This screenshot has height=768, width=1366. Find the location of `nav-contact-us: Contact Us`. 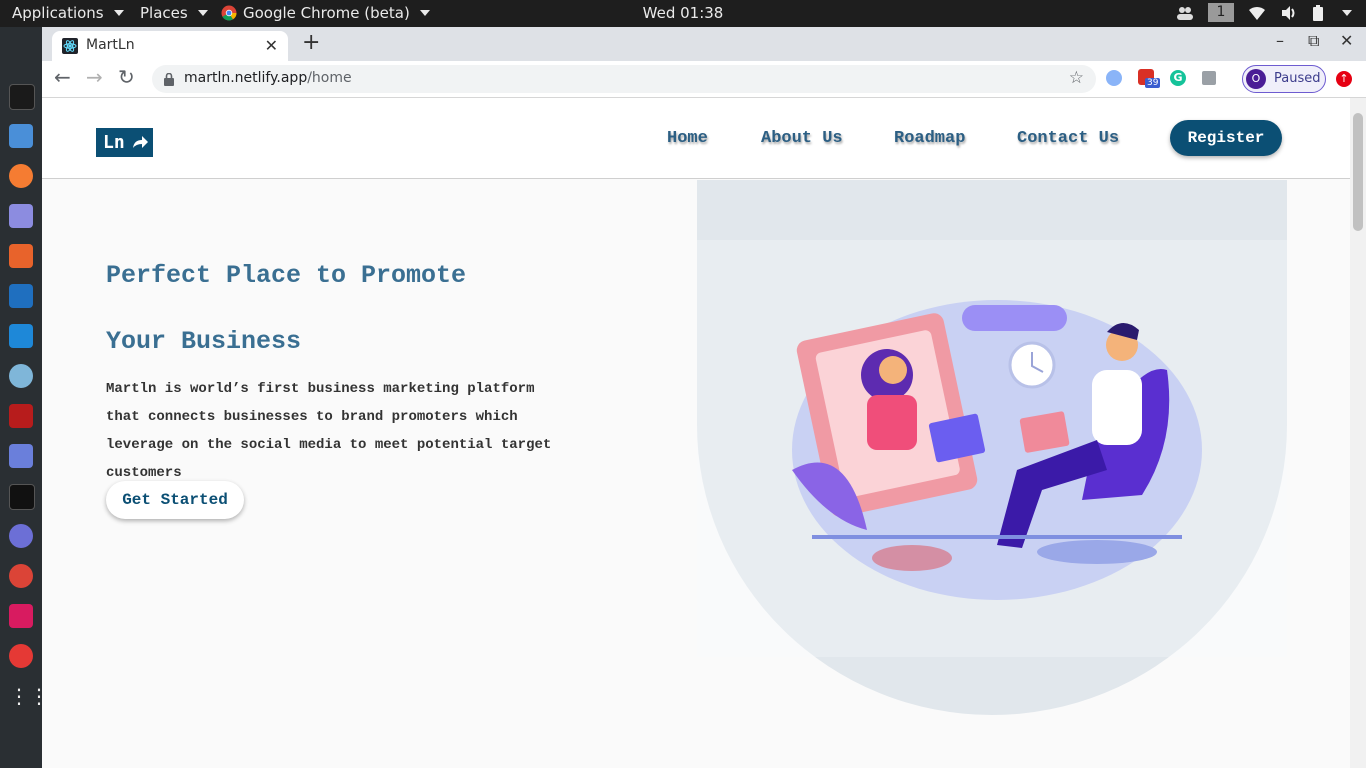

nav-contact-us: Contact Us is located at coordinates (1068, 138).